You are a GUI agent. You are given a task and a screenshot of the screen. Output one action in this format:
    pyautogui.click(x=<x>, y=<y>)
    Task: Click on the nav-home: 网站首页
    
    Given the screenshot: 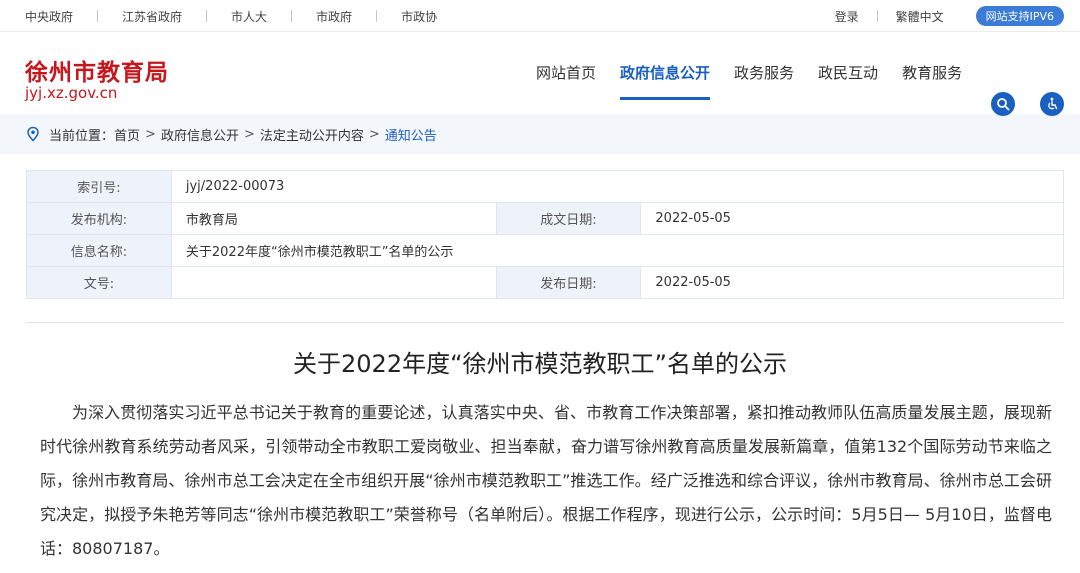 What is the action you would take?
    pyautogui.click(x=566, y=73)
    